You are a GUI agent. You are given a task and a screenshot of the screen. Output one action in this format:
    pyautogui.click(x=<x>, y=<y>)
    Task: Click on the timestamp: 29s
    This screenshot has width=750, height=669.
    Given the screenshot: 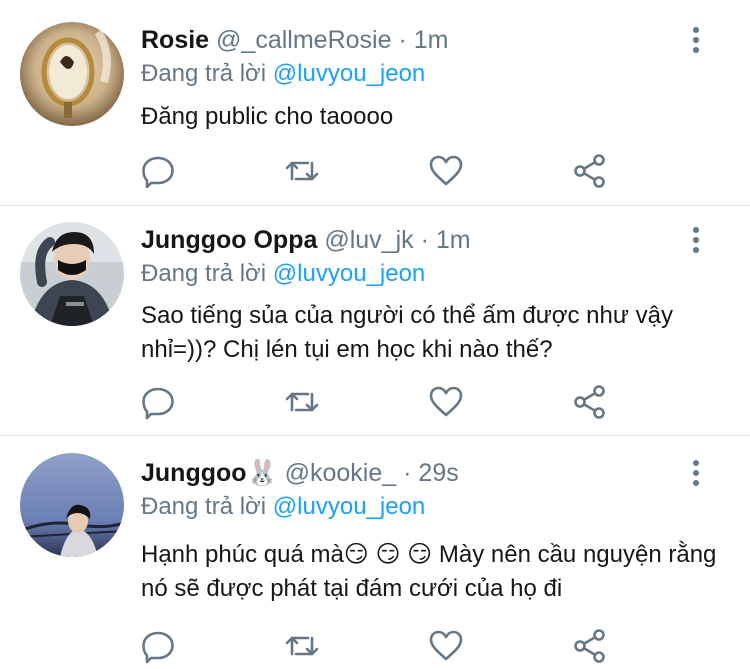 What is the action you would take?
    pyautogui.click(x=438, y=473)
    